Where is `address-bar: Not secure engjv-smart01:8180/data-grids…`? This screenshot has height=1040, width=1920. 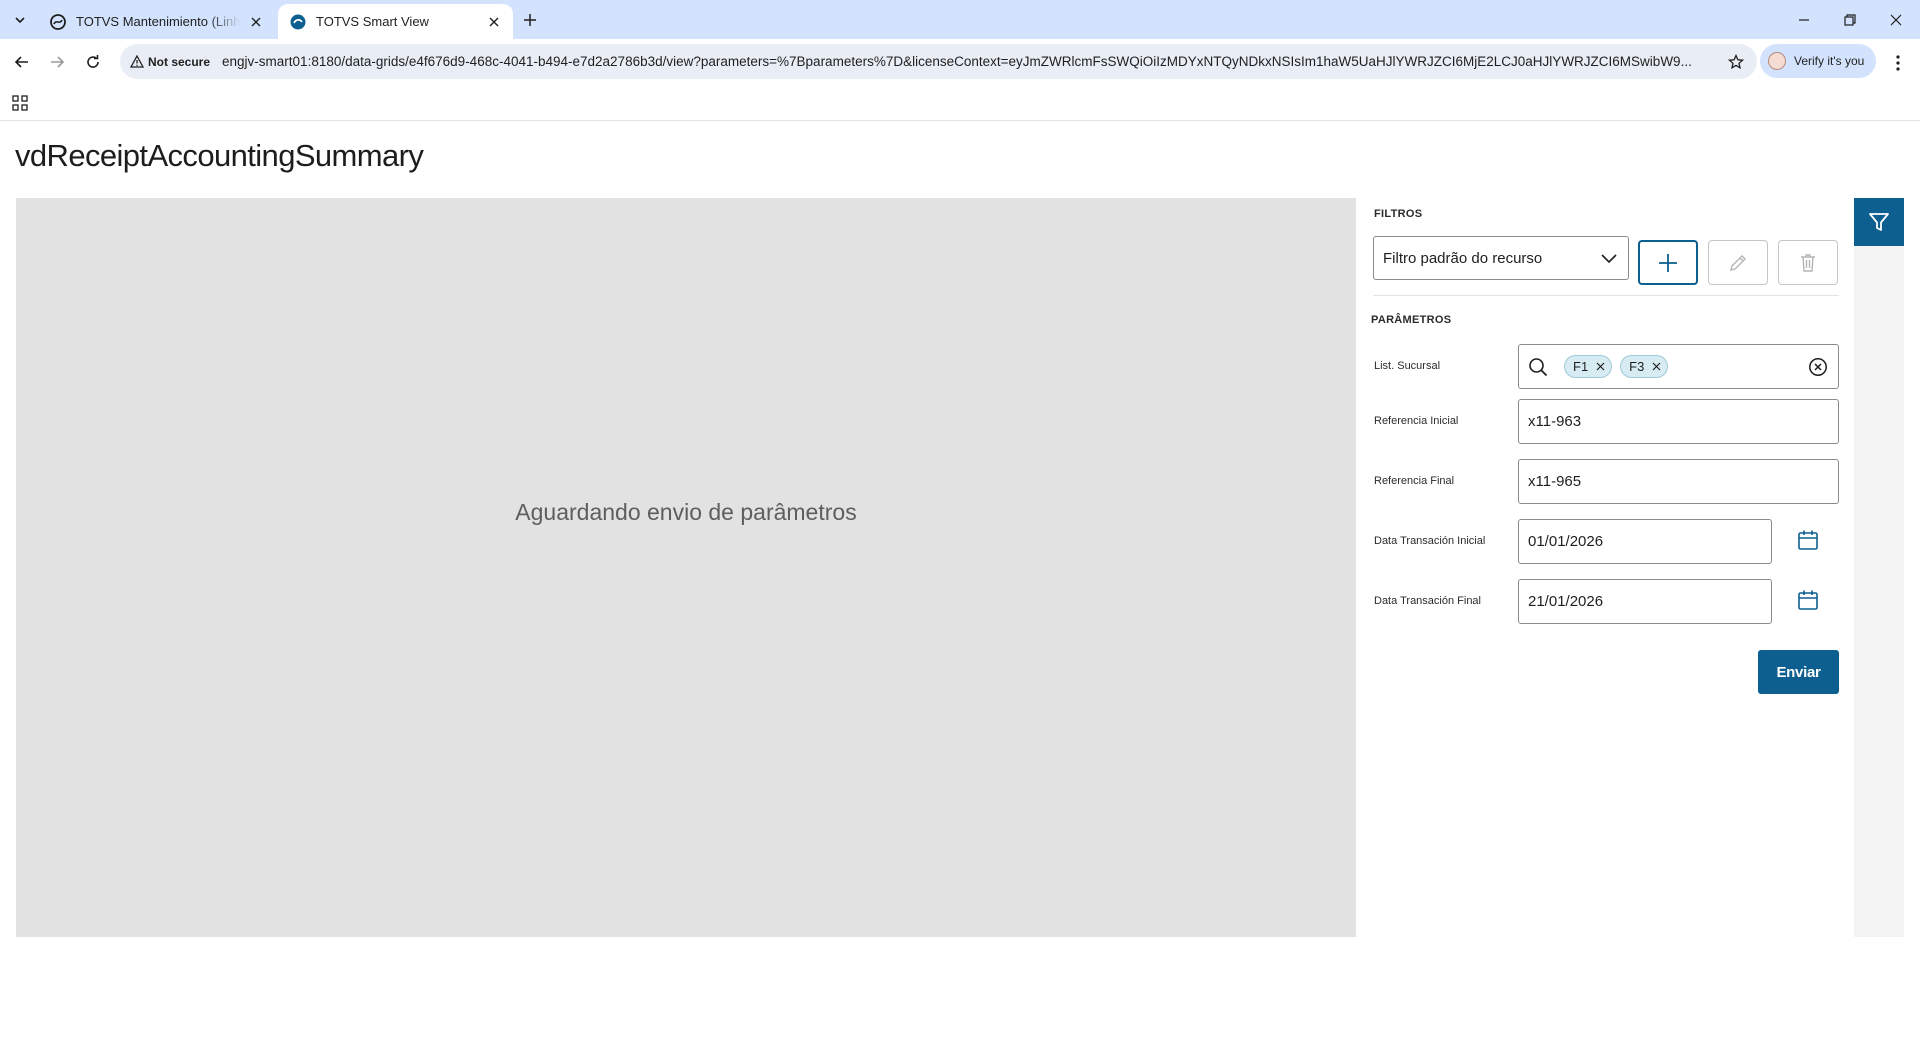 address-bar: Not secure engjv-smart01:8180/data-grids… is located at coordinates (938, 61).